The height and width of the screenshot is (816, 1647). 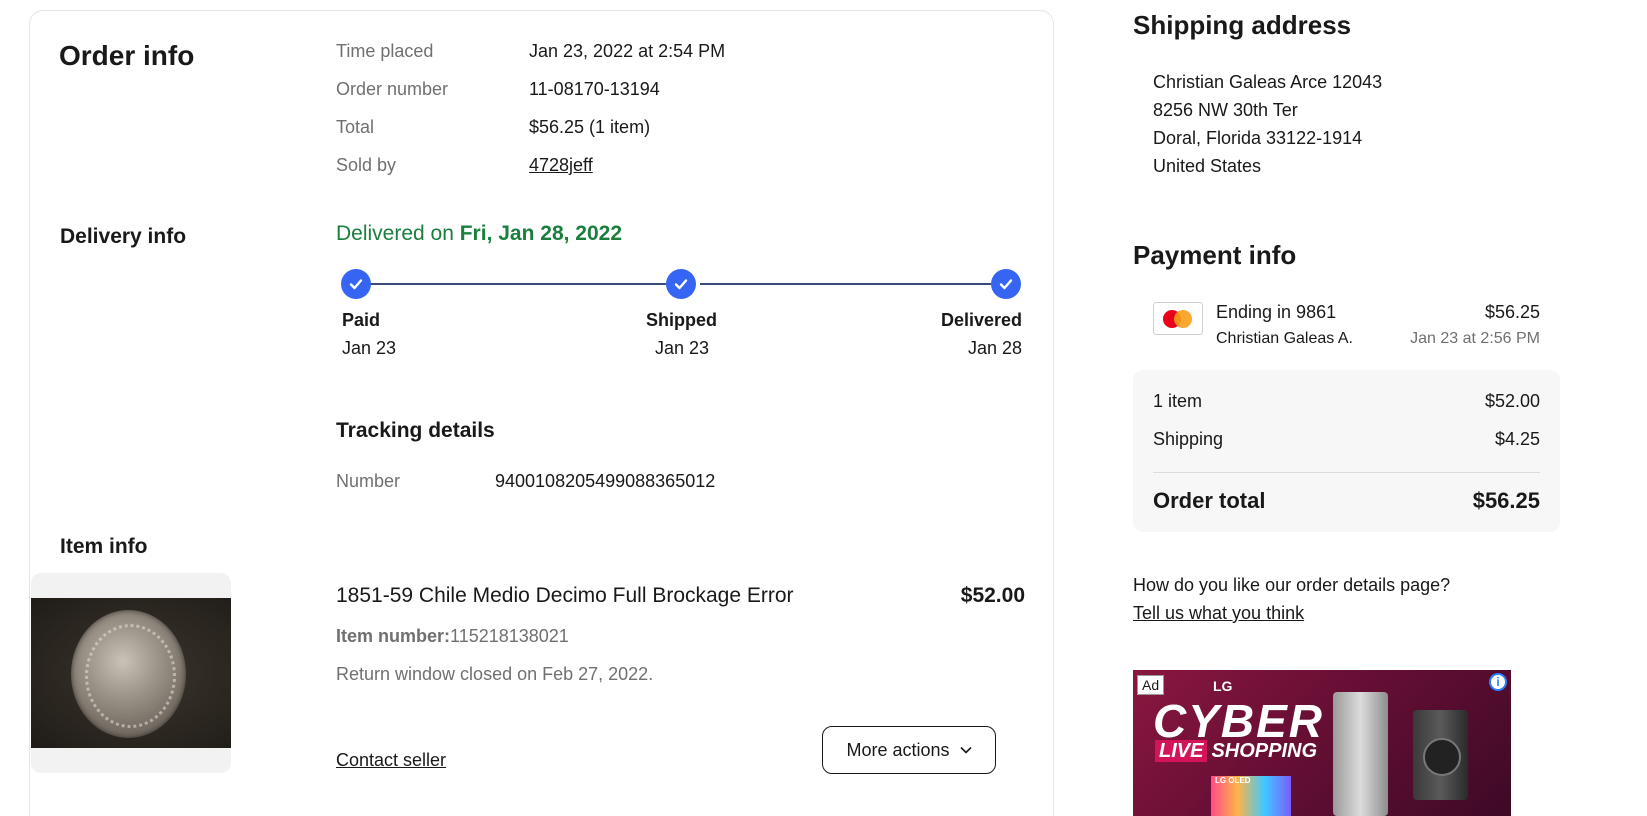 I want to click on sold-by-label: Sold by, so click(x=366, y=165).